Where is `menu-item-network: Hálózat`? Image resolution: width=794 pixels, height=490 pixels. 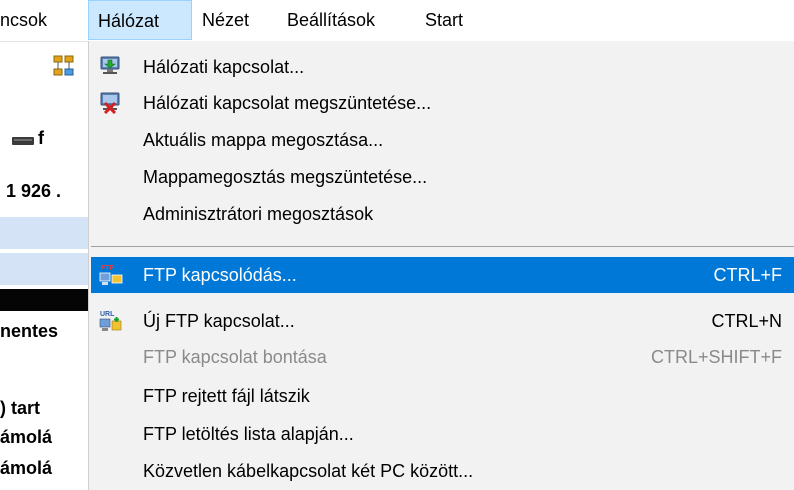 menu-item-network: Hálózat is located at coordinates (140, 20).